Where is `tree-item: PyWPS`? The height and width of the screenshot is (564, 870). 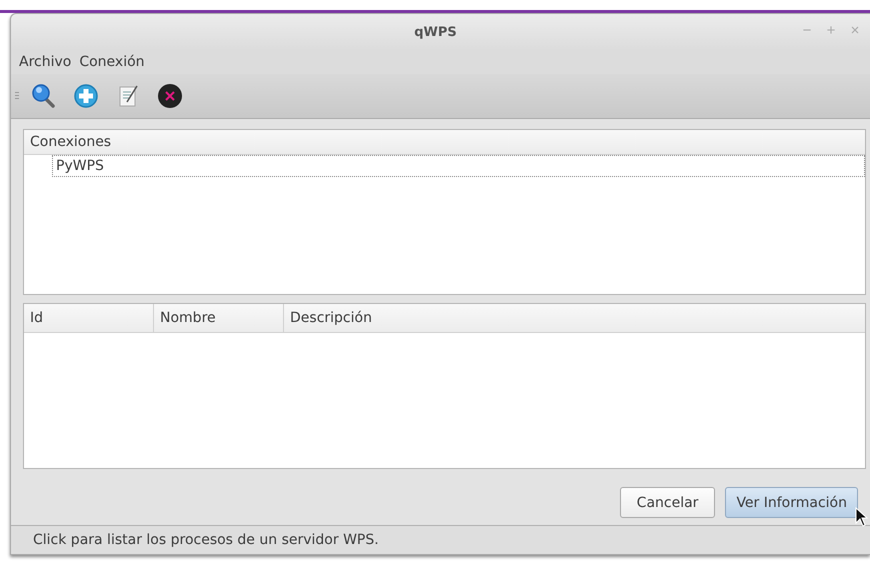
tree-item: PyWPS is located at coordinates (458, 166).